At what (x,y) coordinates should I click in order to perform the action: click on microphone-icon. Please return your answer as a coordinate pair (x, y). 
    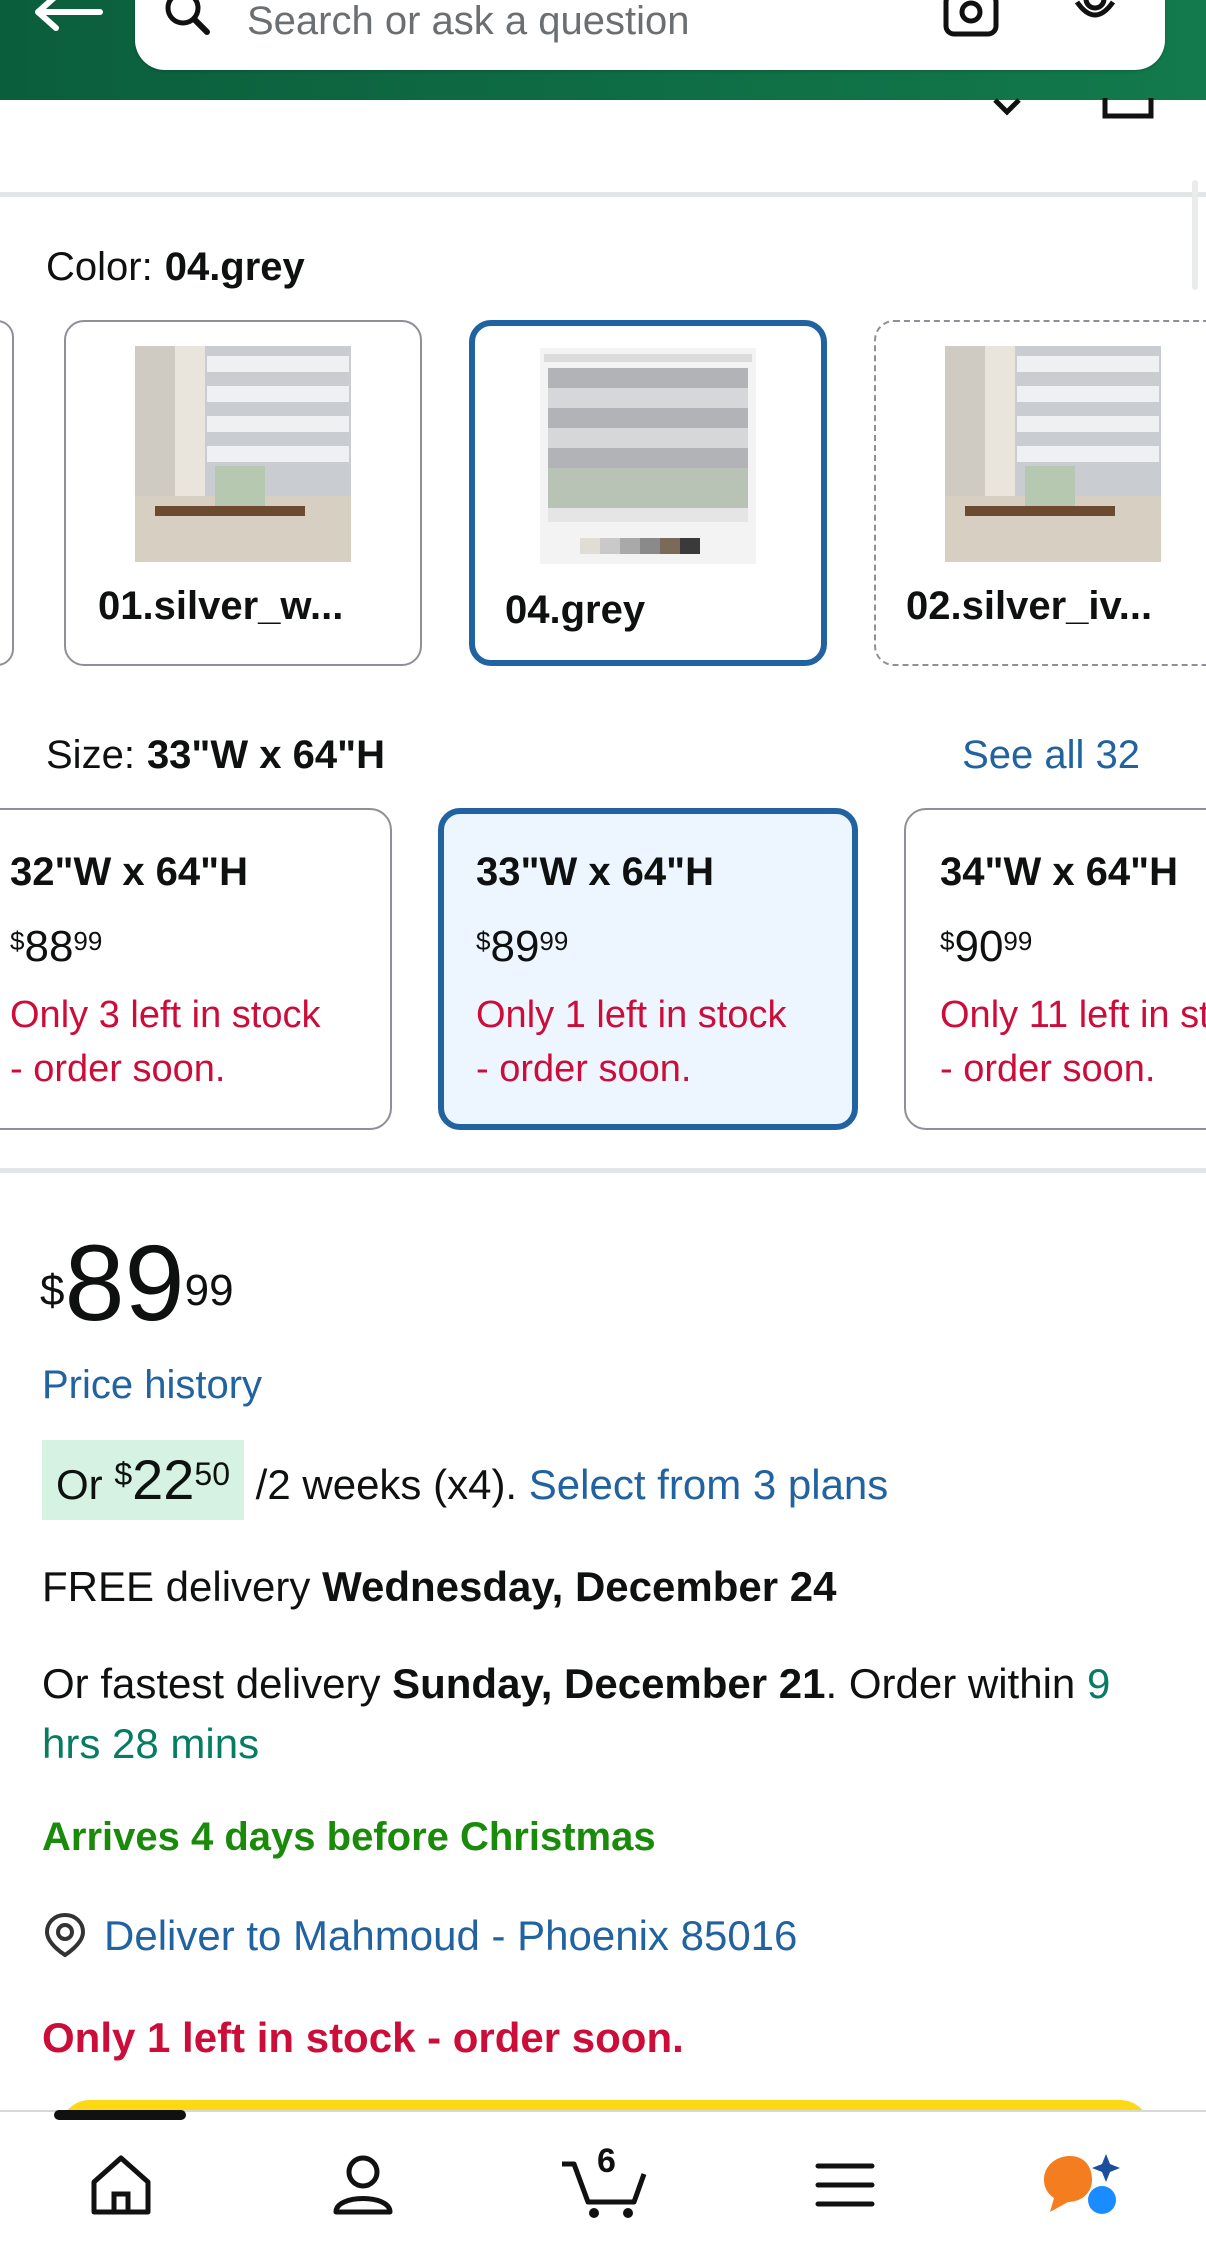
    Looking at the image, I should click on (1095, 20).